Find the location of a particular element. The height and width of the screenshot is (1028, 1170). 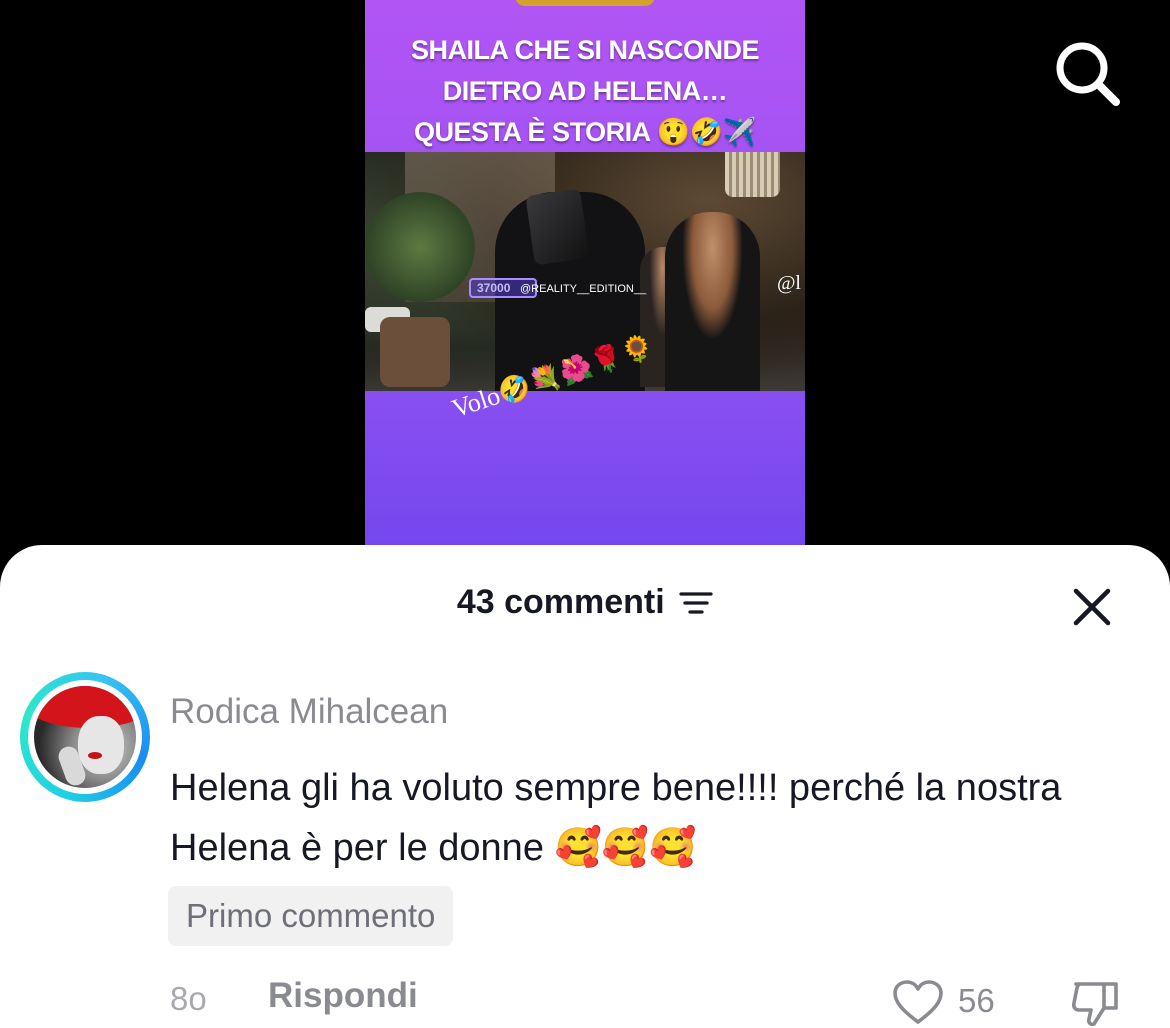

search-icon is located at coordinates (1087, 73).